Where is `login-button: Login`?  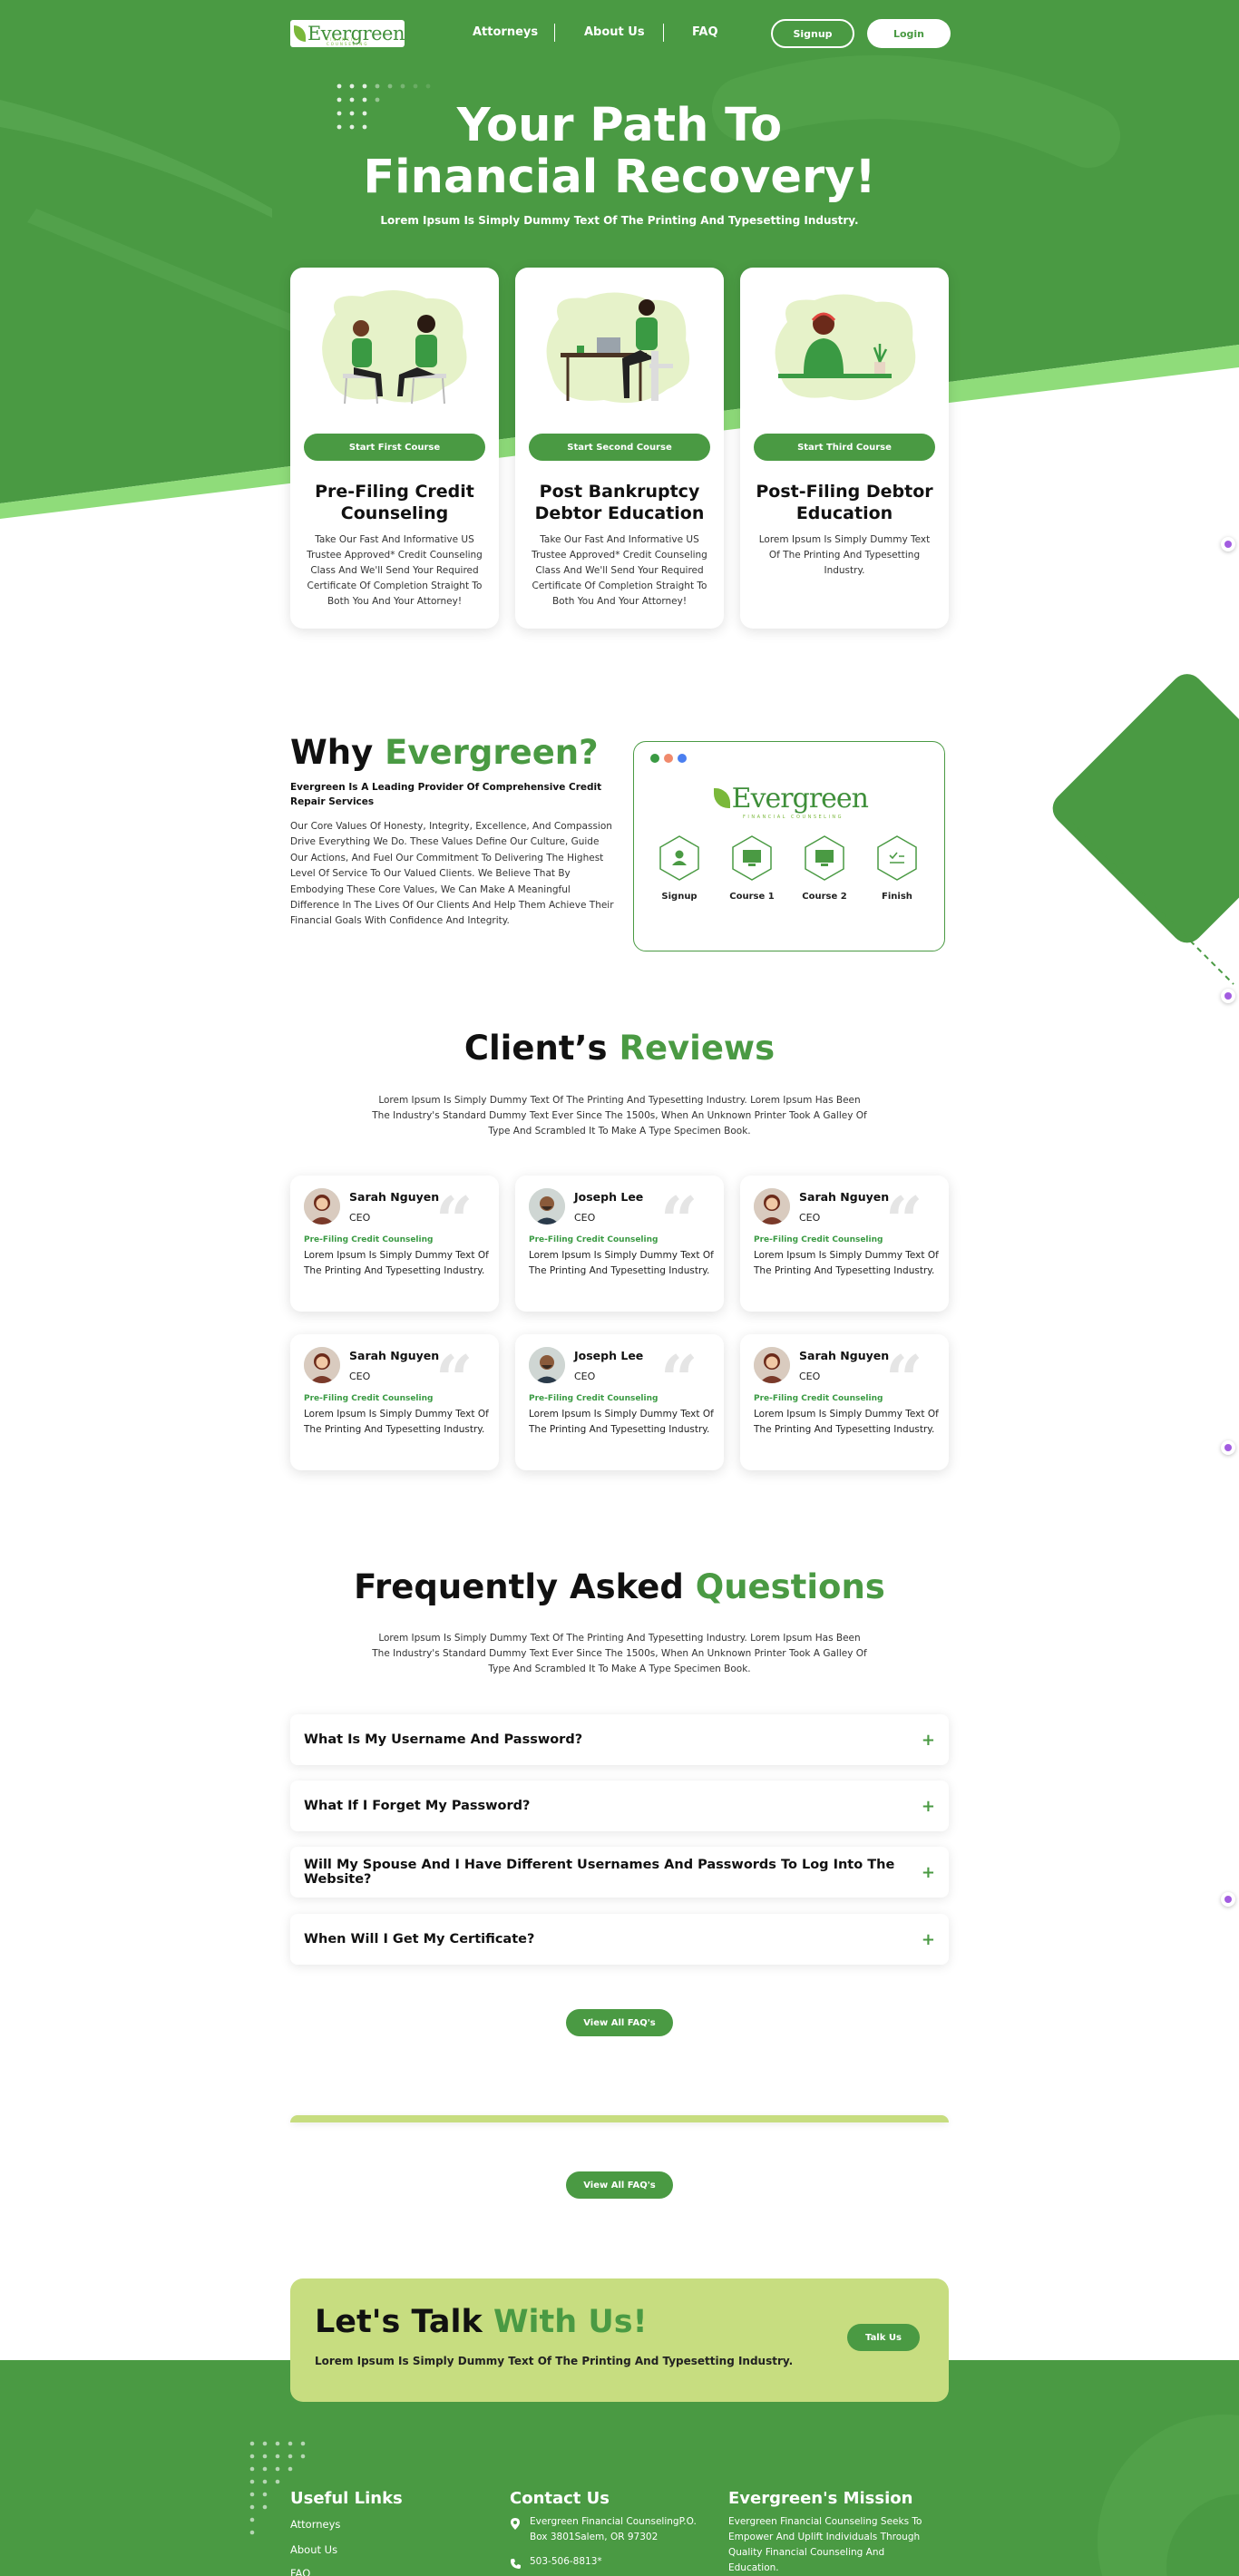
login-button: Login is located at coordinates (909, 33).